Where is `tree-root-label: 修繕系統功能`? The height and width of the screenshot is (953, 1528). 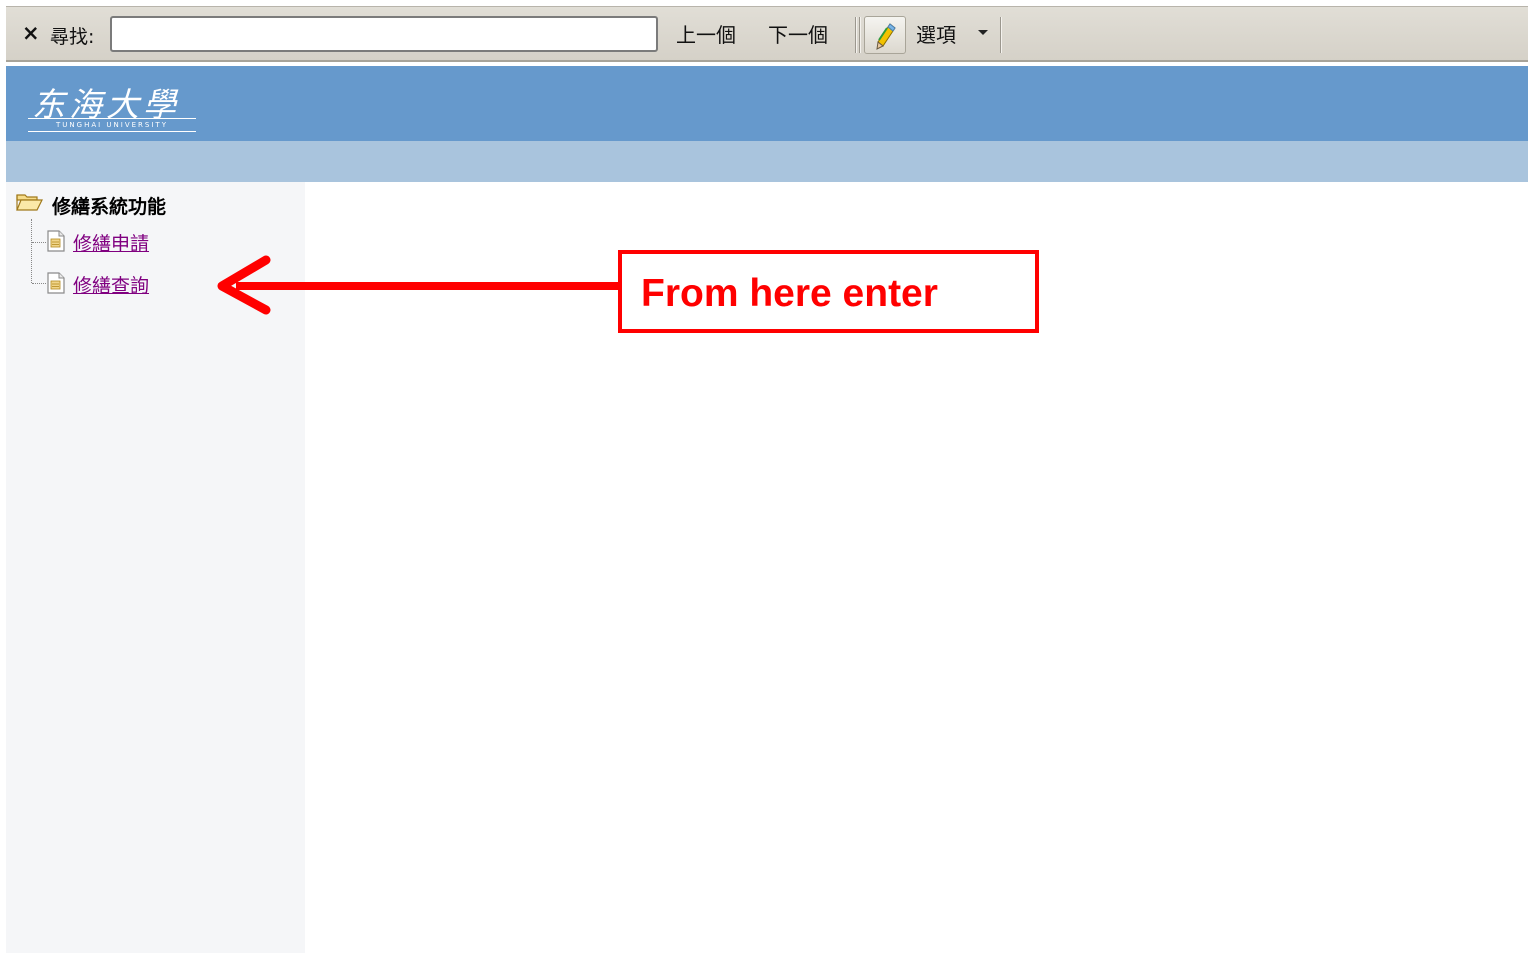
tree-root-label: 修繕系統功能 is located at coordinates (109, 207).